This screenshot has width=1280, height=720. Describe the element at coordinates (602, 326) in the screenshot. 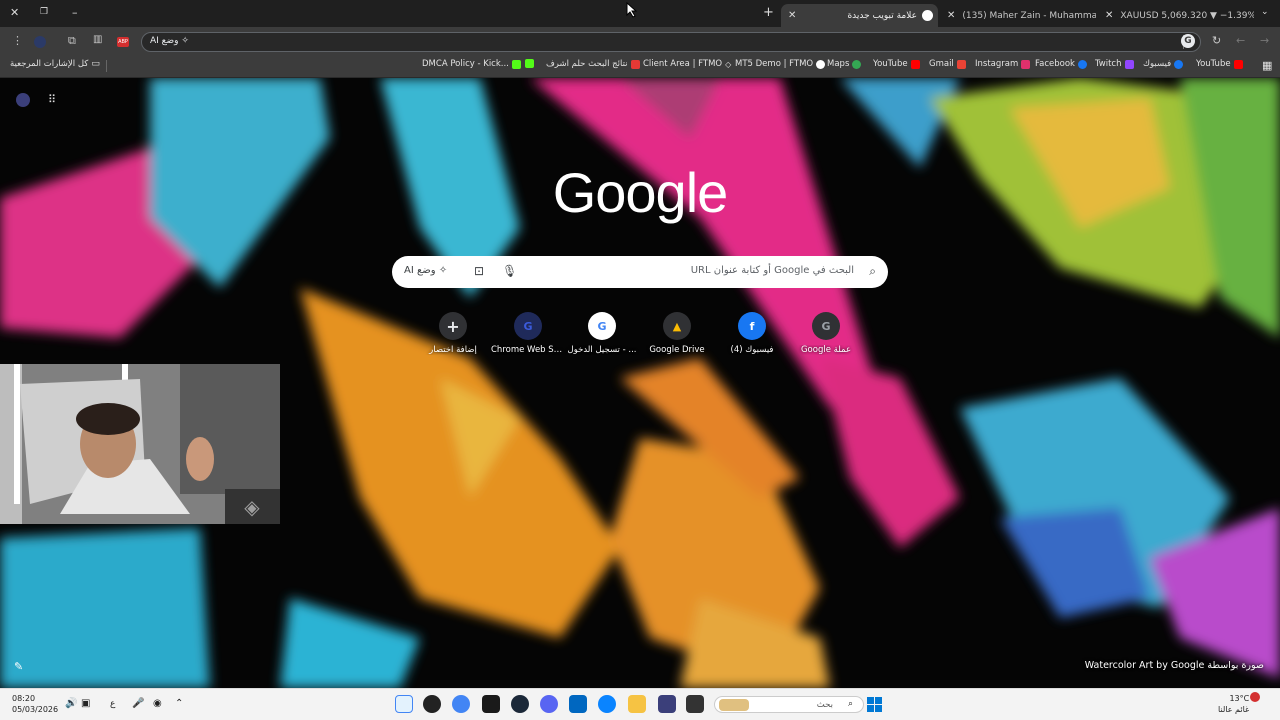

I see `google-icon: G` at that location.